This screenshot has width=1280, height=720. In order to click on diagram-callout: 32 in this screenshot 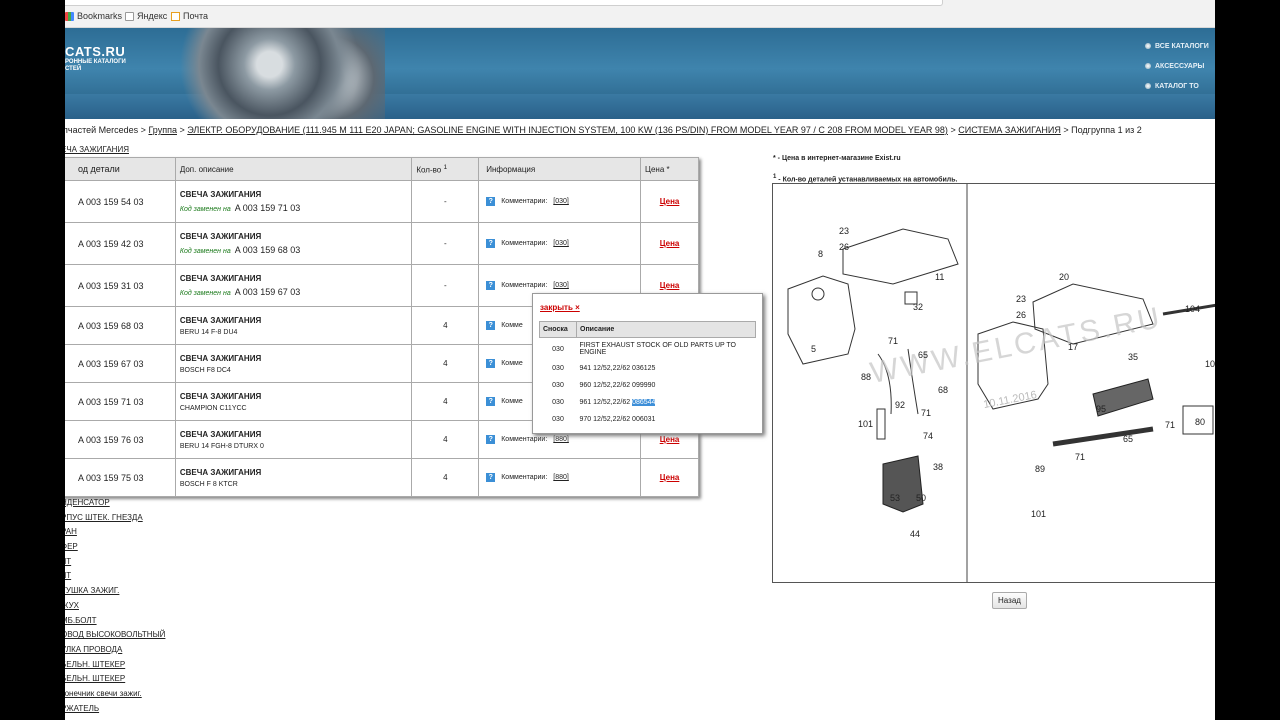, I will do `click(918, 307)`.